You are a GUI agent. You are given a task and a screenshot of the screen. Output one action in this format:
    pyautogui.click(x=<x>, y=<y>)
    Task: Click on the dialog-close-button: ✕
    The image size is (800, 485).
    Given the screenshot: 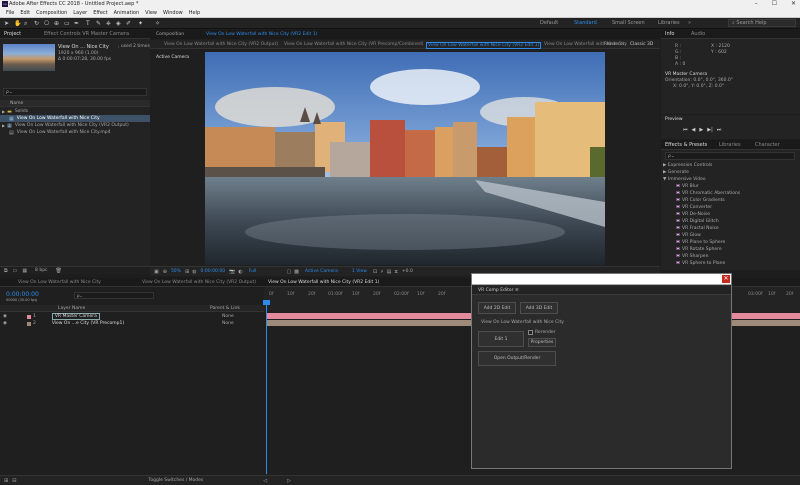 What is the action you would take?
    pyautogui.click(x=726, y=279)
    